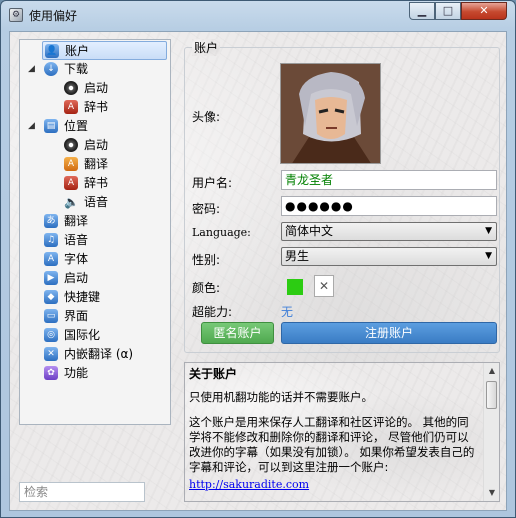 This screenshot has width=516, height=518. I want to click on voice-icon: ♫, so click(51, 240).